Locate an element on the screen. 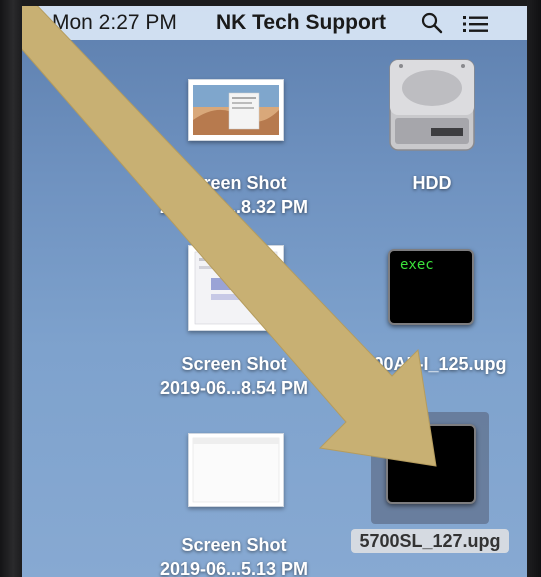 The width and height of the screenshot is (541, 577). menu-bar: Mon 2:27 PM NK Tech Support is located at coordinates (274, 23).